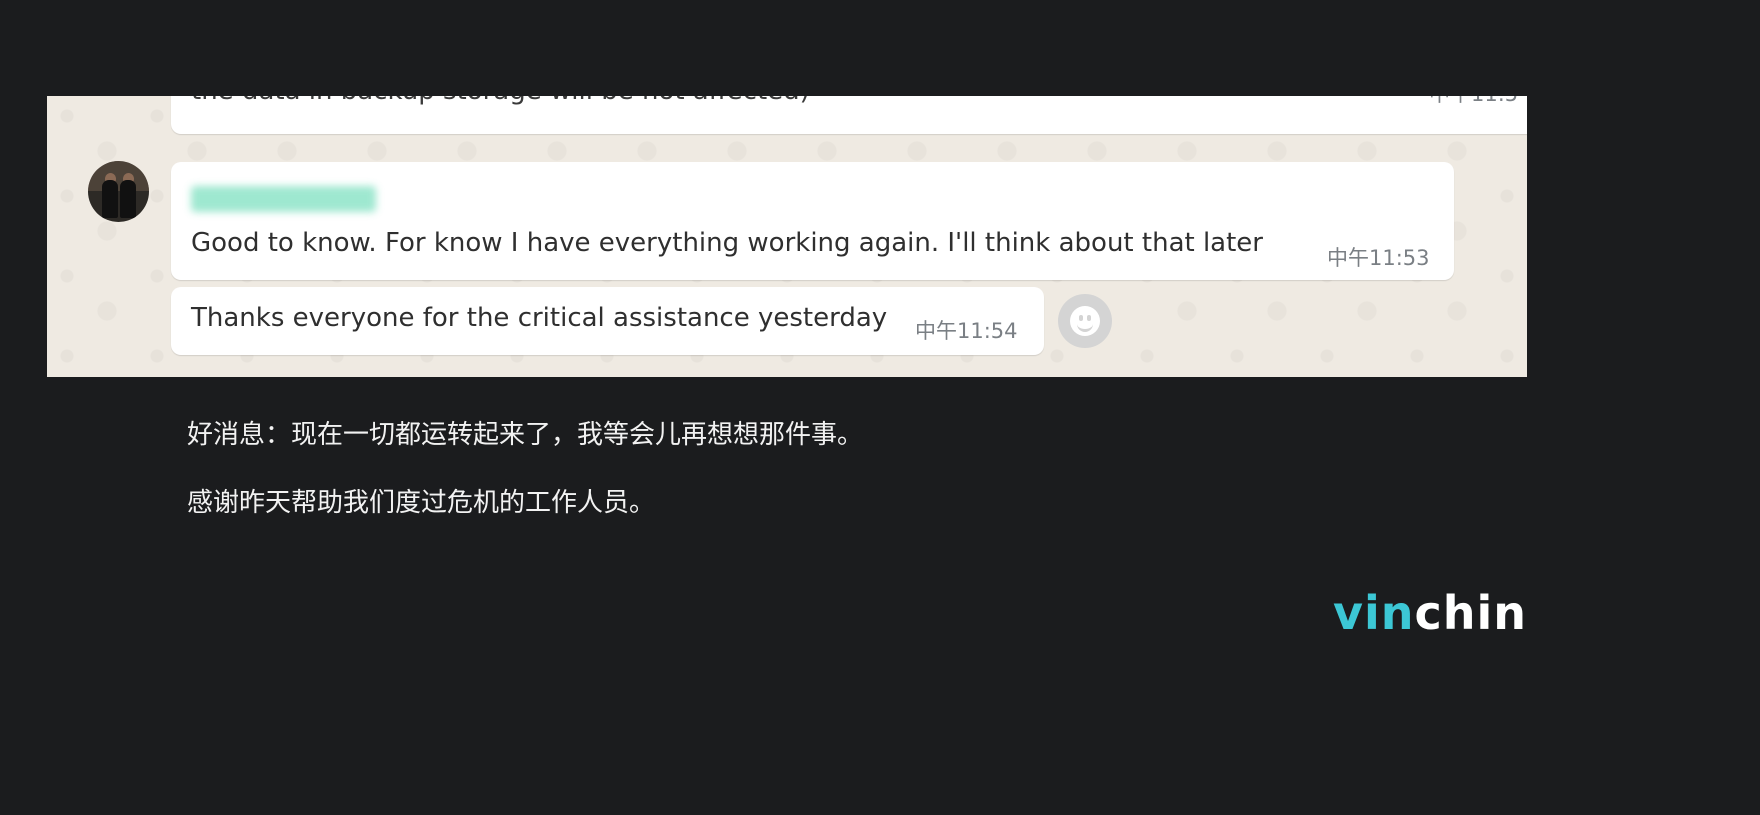 The height and width of the screenshot is (815, 1760). I want to click on logo-part-vin: vin, so click(1374, 613).